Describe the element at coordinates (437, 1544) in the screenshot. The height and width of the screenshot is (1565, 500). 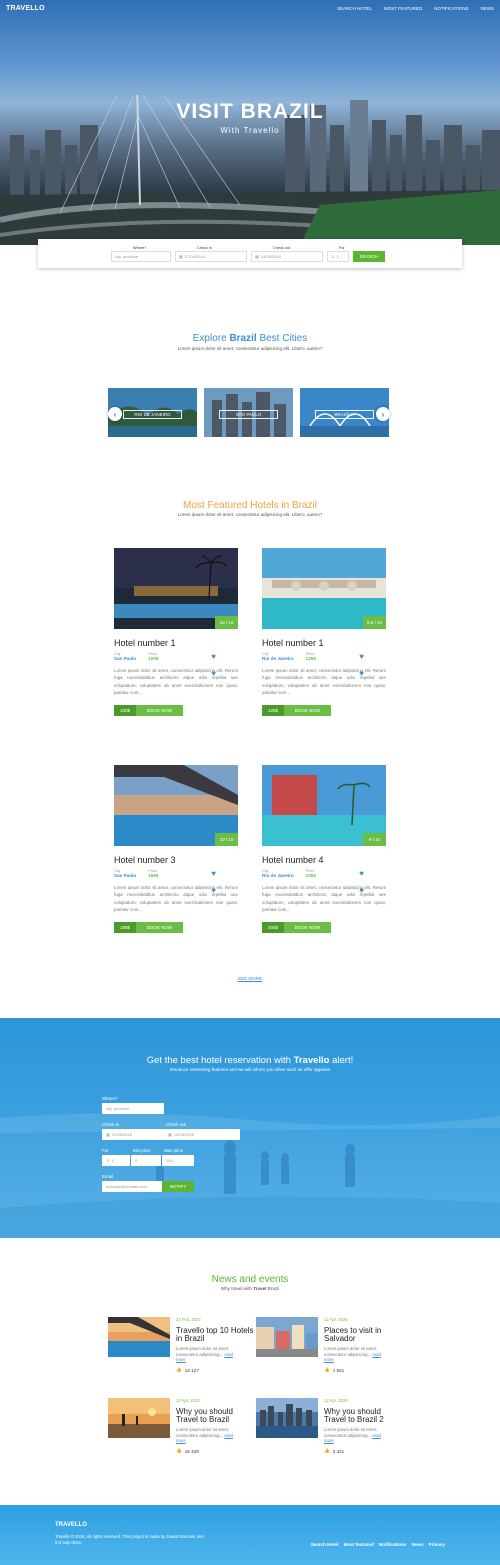
I see `footer-link-privacy: Privacy` at that location.